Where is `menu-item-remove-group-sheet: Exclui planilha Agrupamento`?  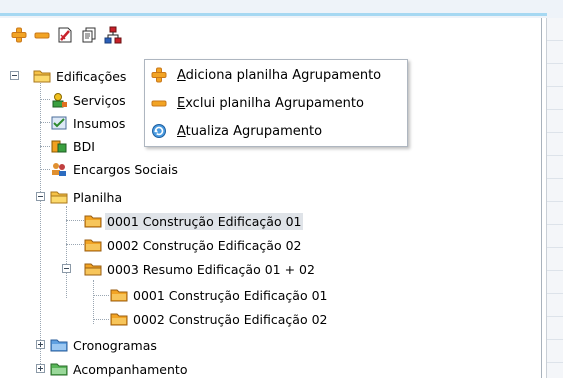
menu-item-remove-group-sheet: Exclui planilha Agrupamento is located at coordinates (276, 103).